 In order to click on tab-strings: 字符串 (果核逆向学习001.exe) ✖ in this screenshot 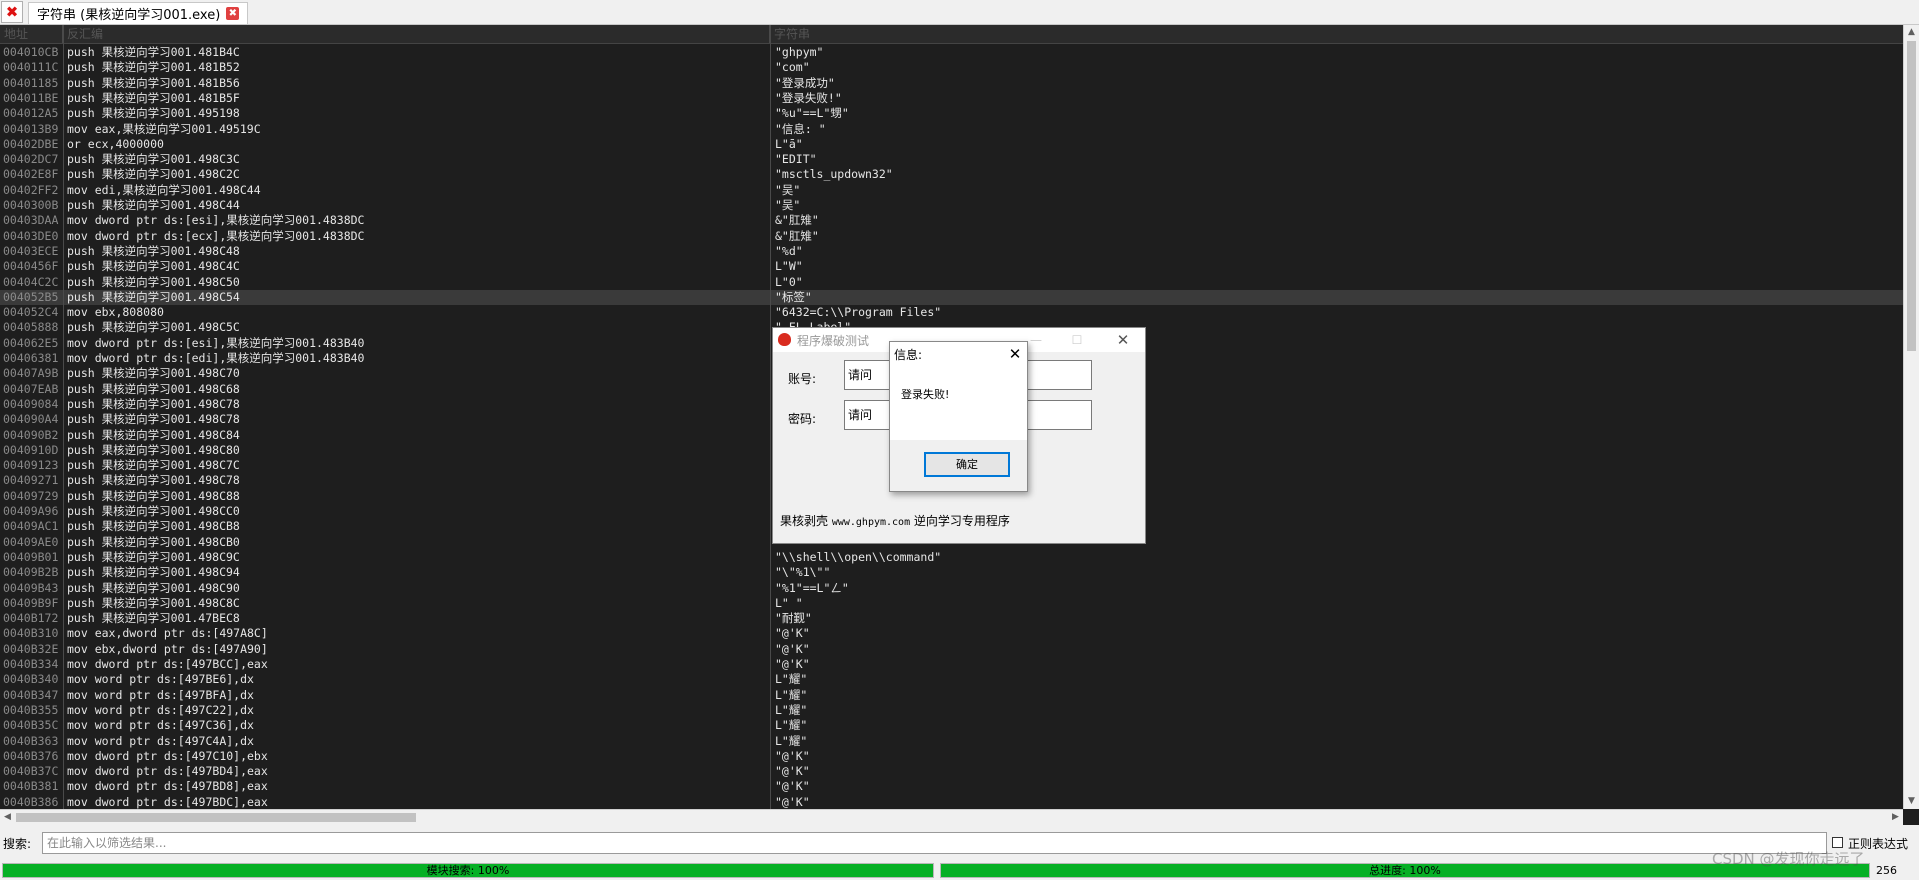, I will do `click(138, 13)`.